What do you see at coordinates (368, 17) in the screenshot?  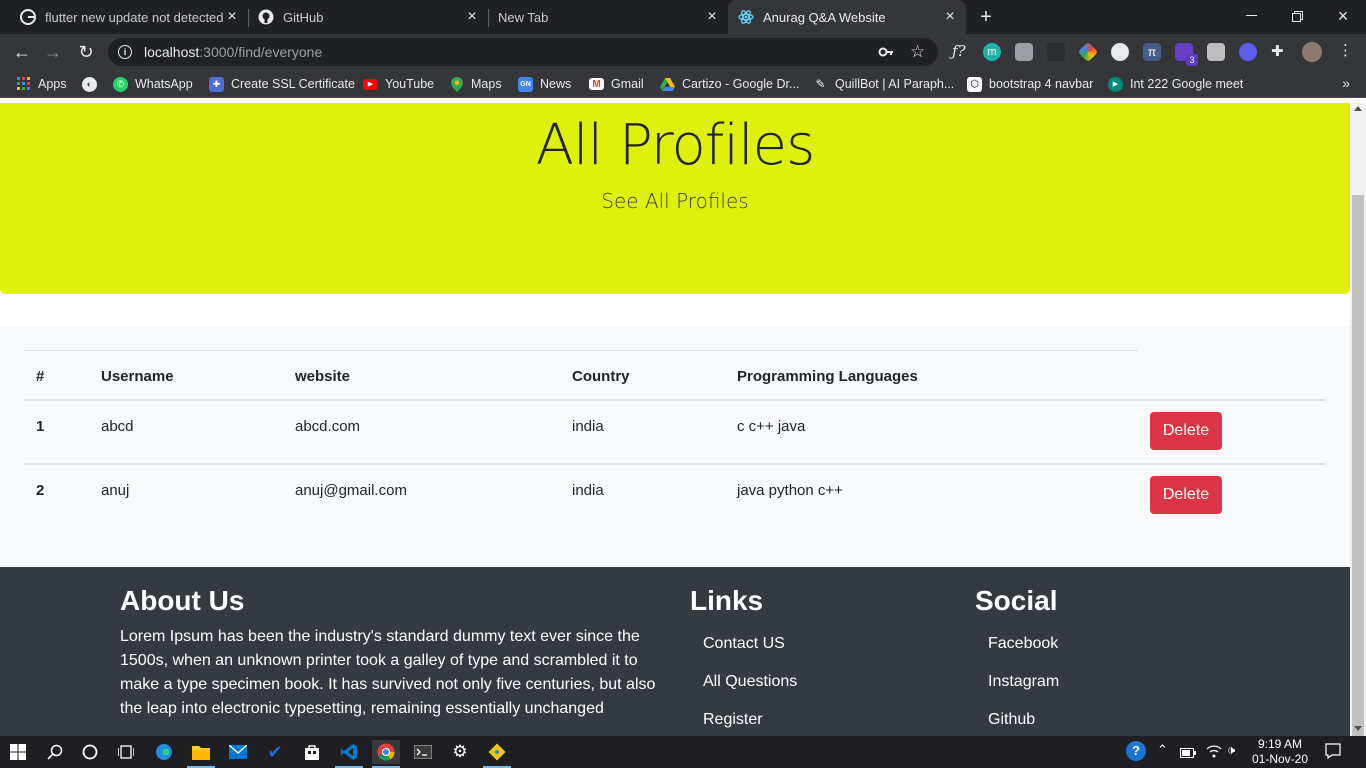 I see `tab-github: GitHub ×` at bounding box center [368, 17].